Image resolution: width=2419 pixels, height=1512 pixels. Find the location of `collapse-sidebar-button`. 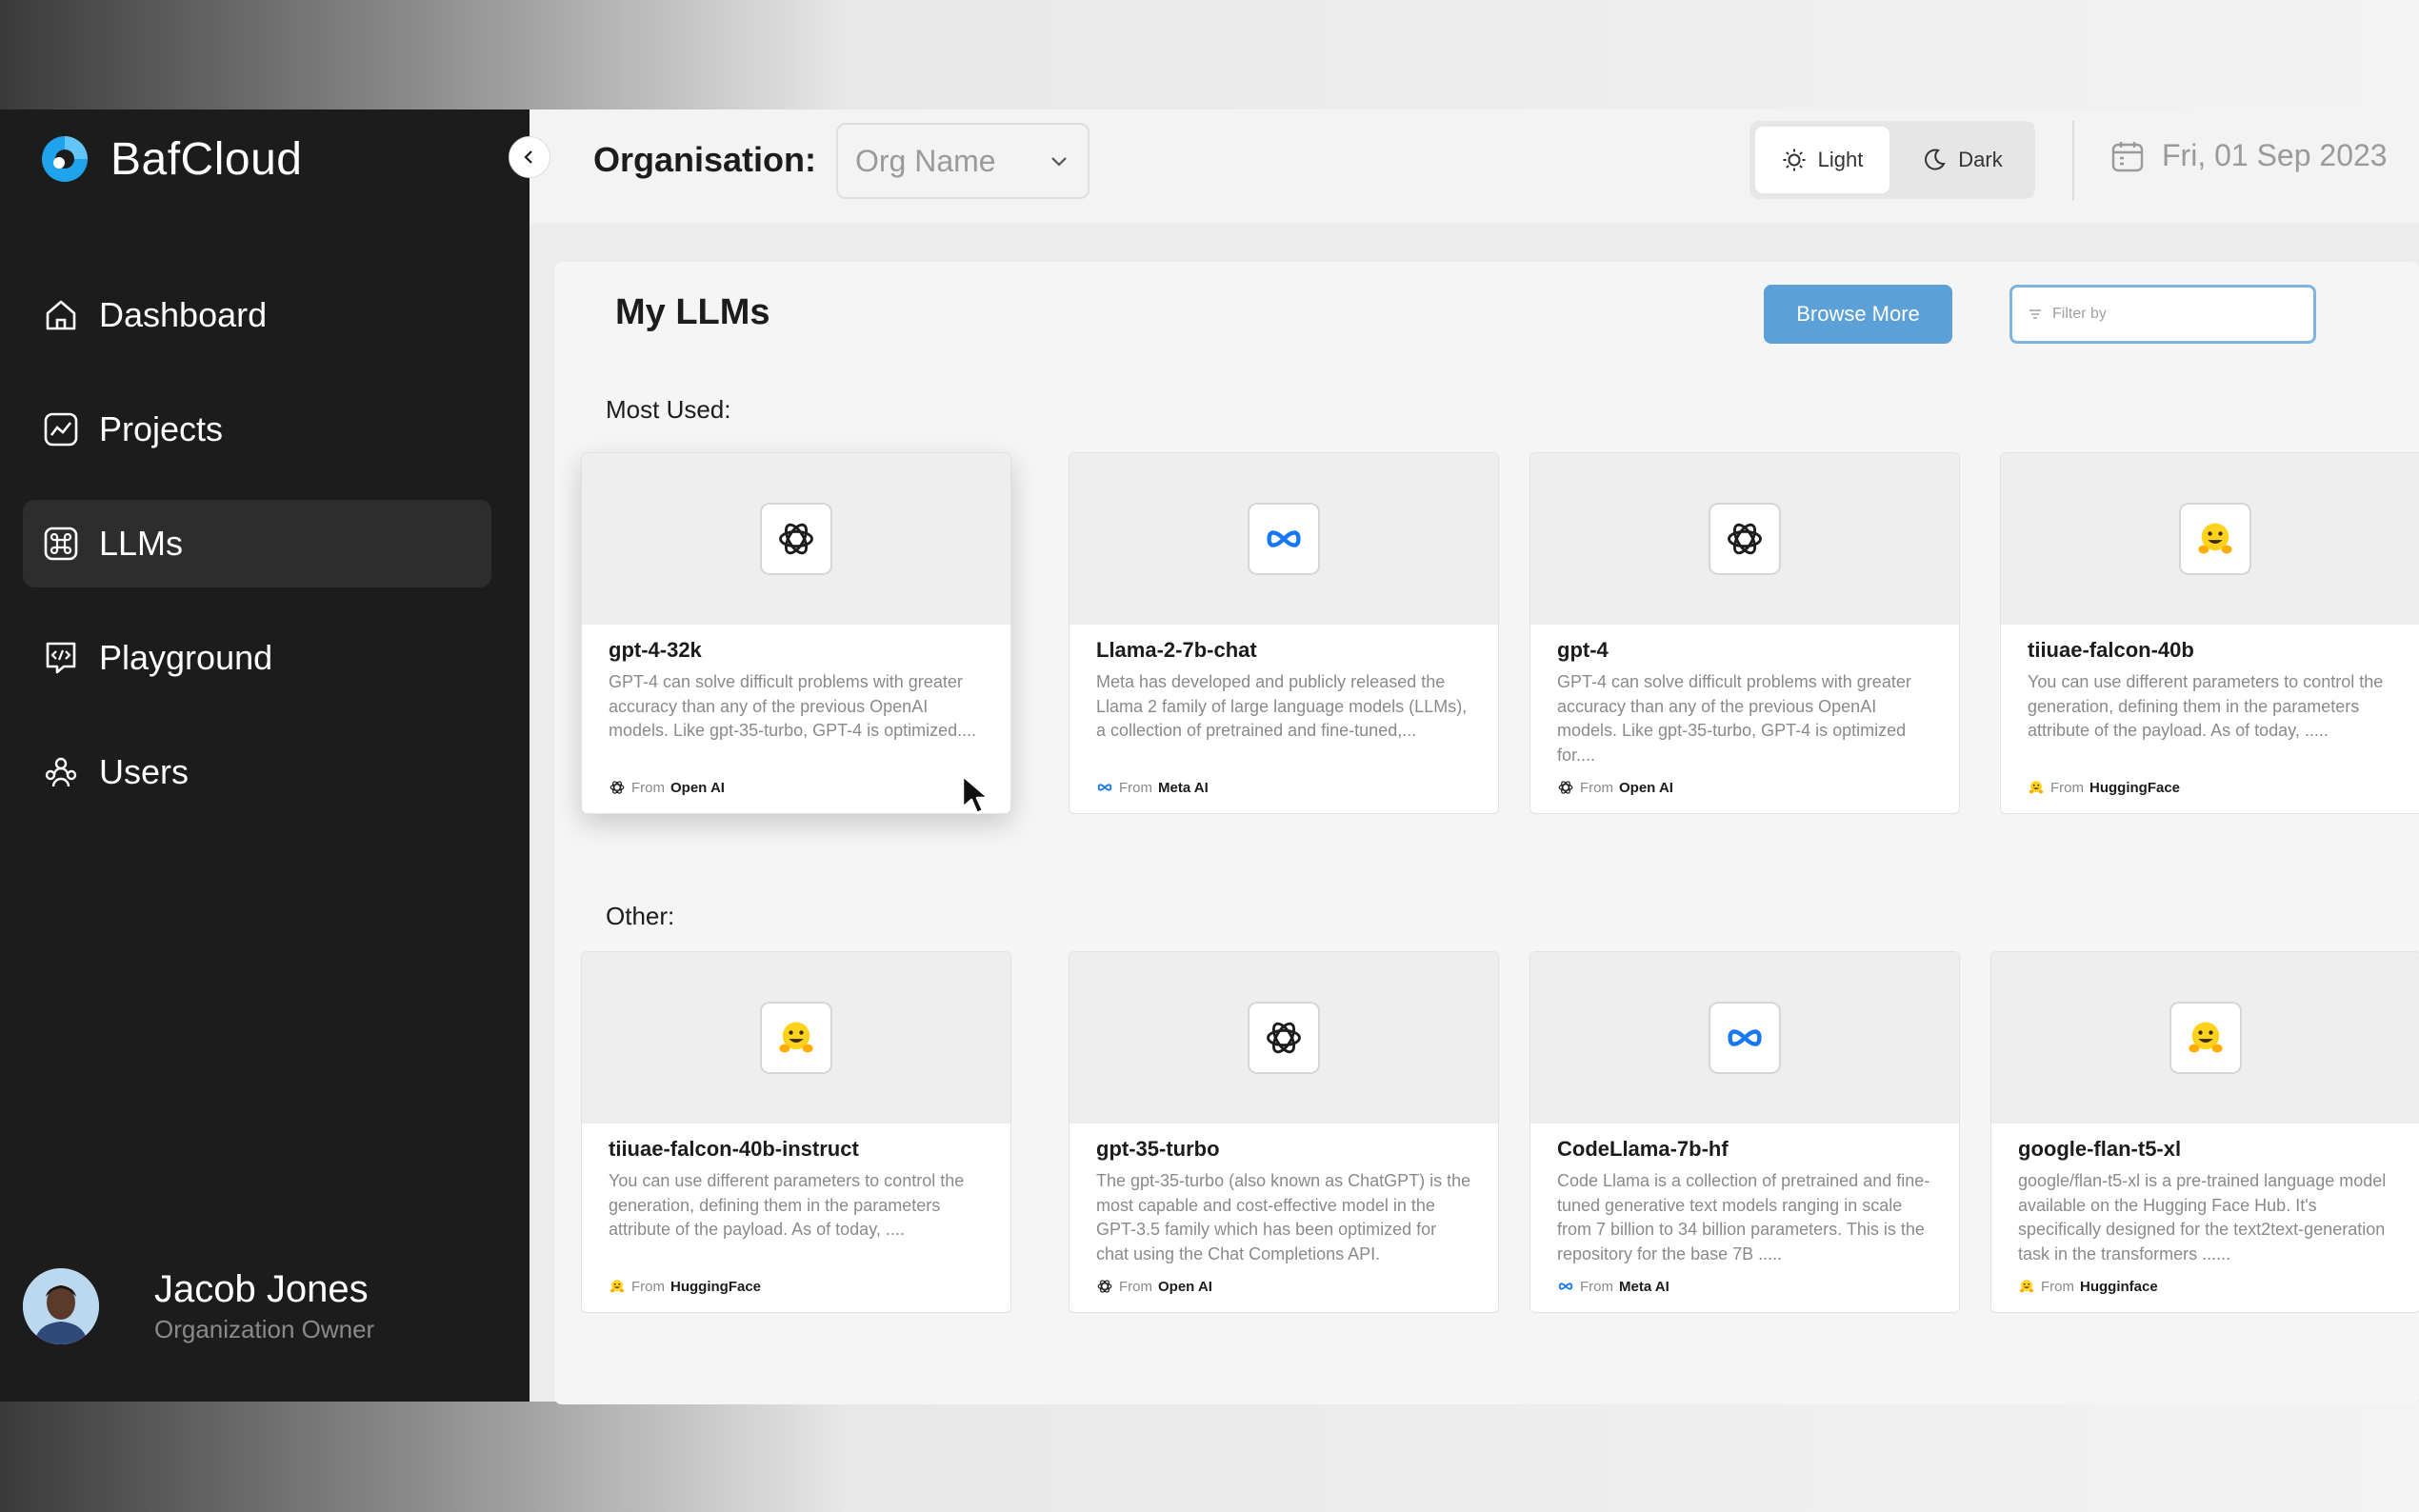

collapse-sidebar-button is located at coordinates (529, 157).